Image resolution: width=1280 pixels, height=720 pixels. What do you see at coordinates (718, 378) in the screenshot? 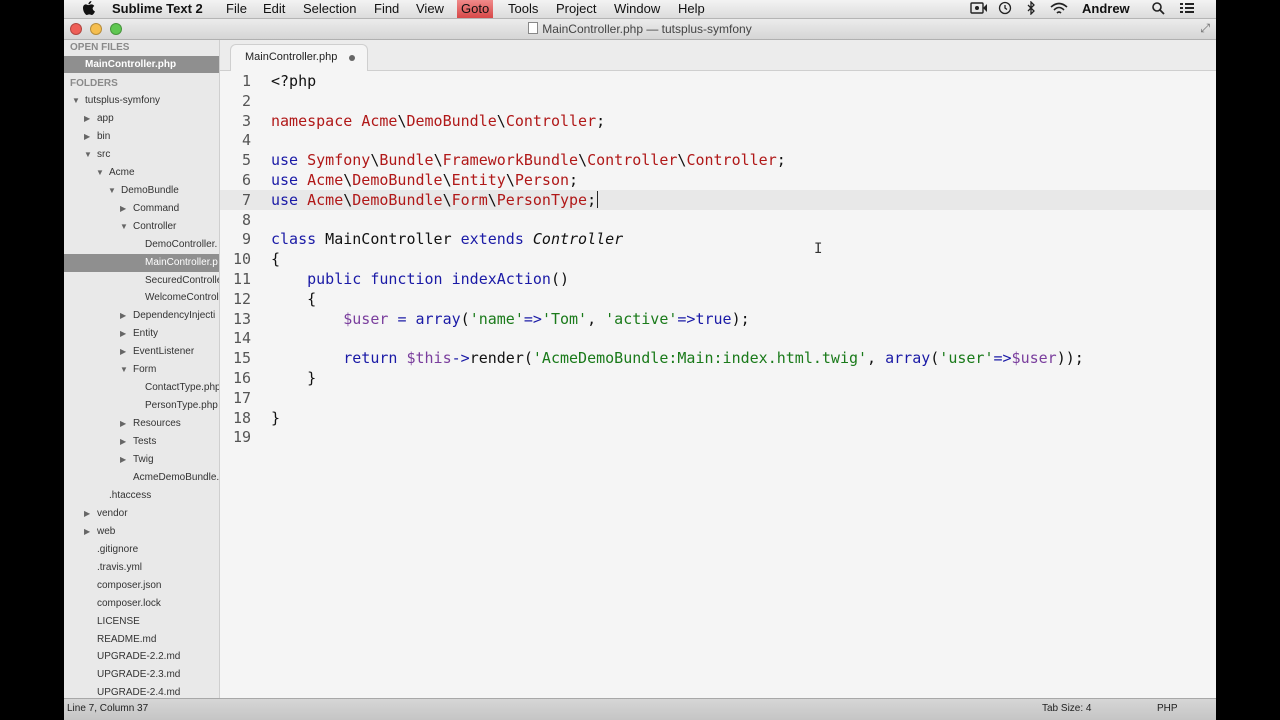
I see `code-line: 16 }` at bounding box center [718, 378].